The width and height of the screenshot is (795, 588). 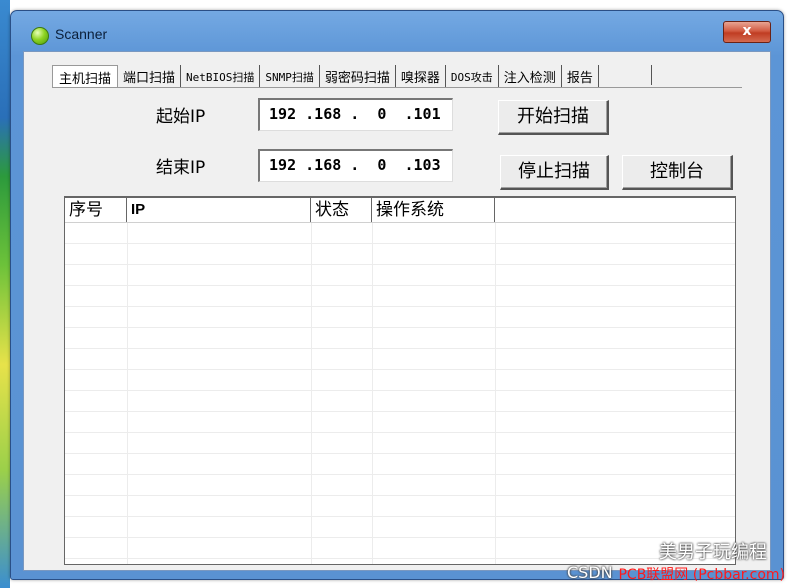 I want to click on tab-sniffer: 嗅探器, so click(x=421, y=76).